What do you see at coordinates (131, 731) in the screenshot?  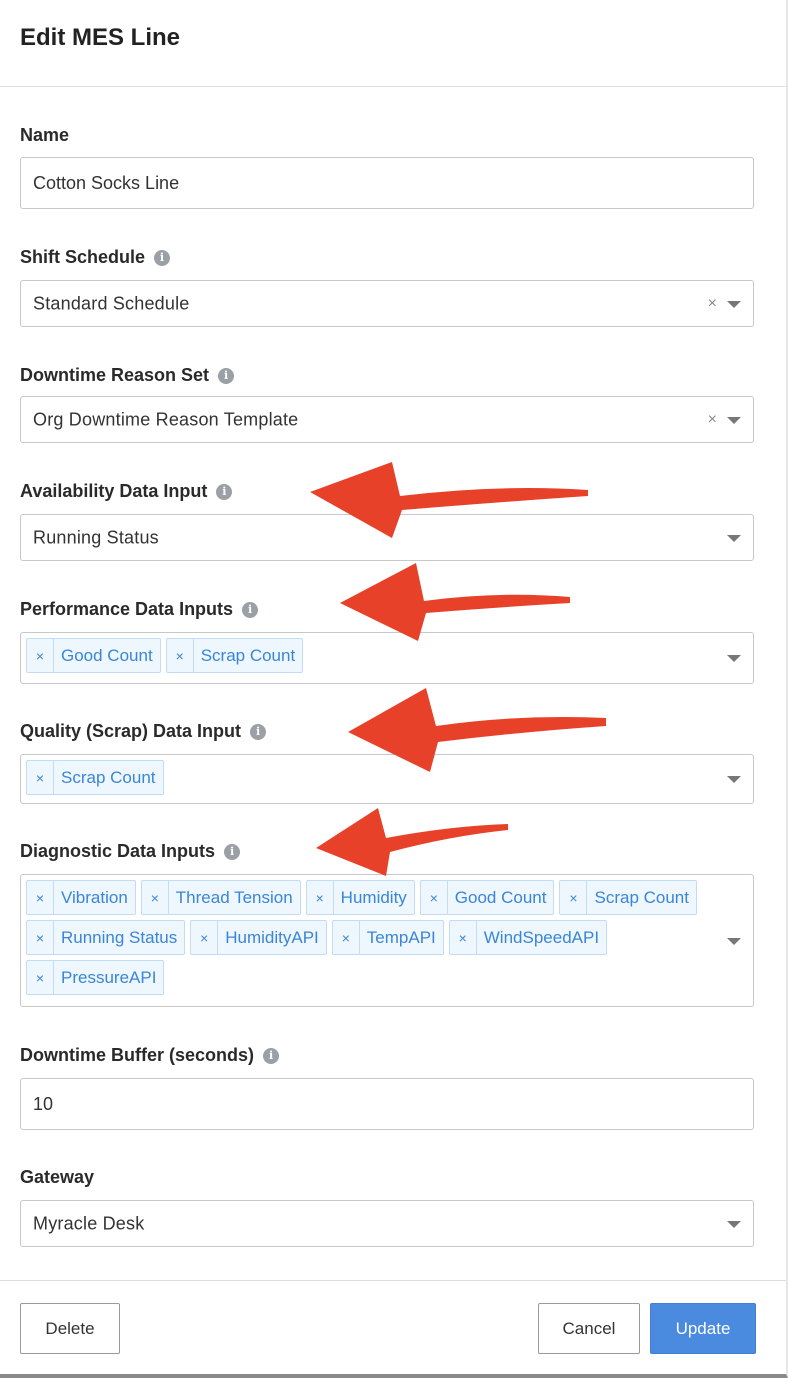 I see `quality-label-text: Quality (Scrap) Data Input` at bounding box center [131, 731].